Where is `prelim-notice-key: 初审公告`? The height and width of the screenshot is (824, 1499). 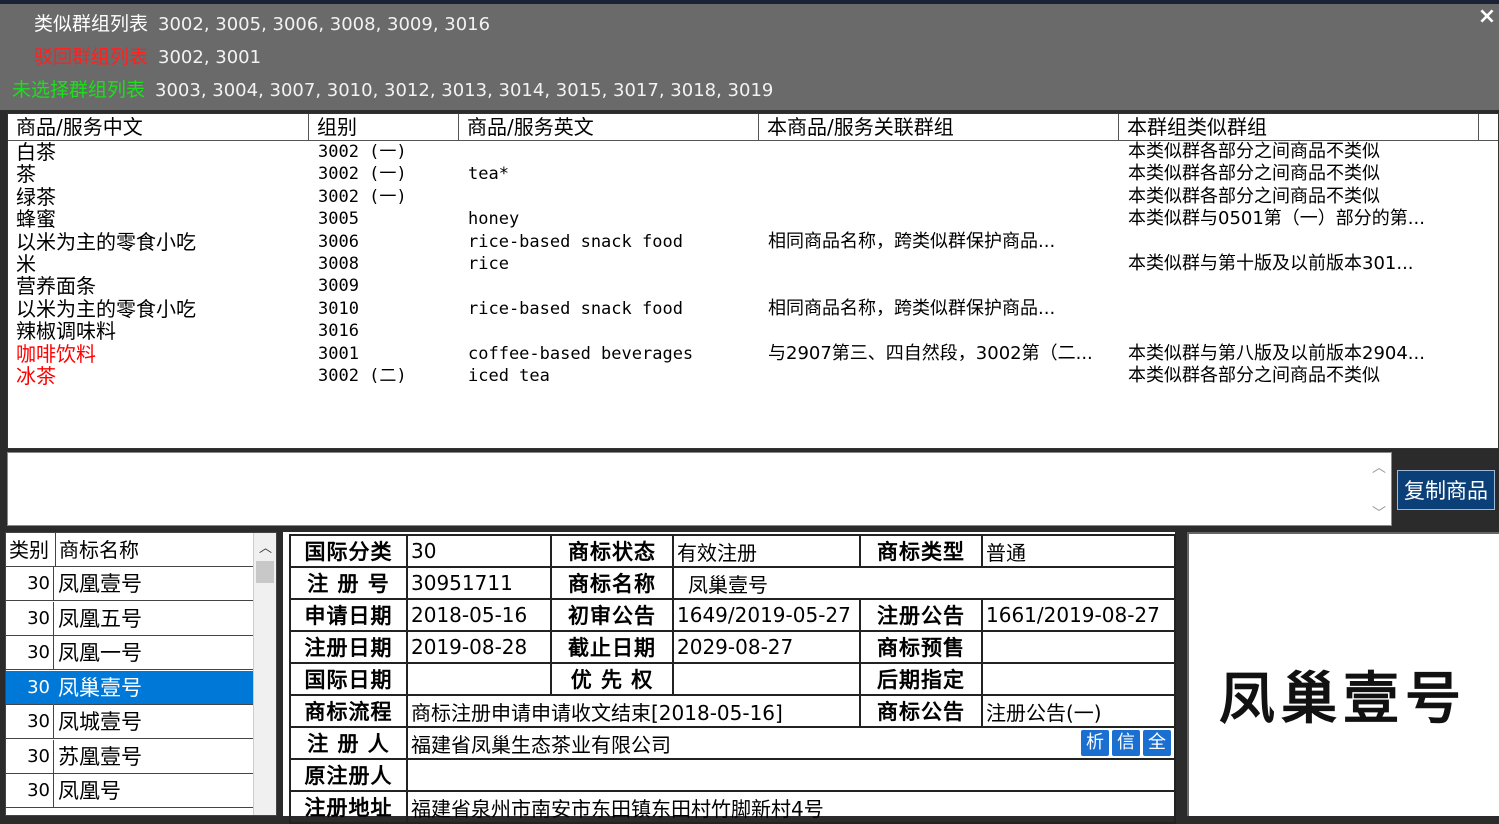
prelim-notice-key: 初审公告 is located at coordinates (612, 615).